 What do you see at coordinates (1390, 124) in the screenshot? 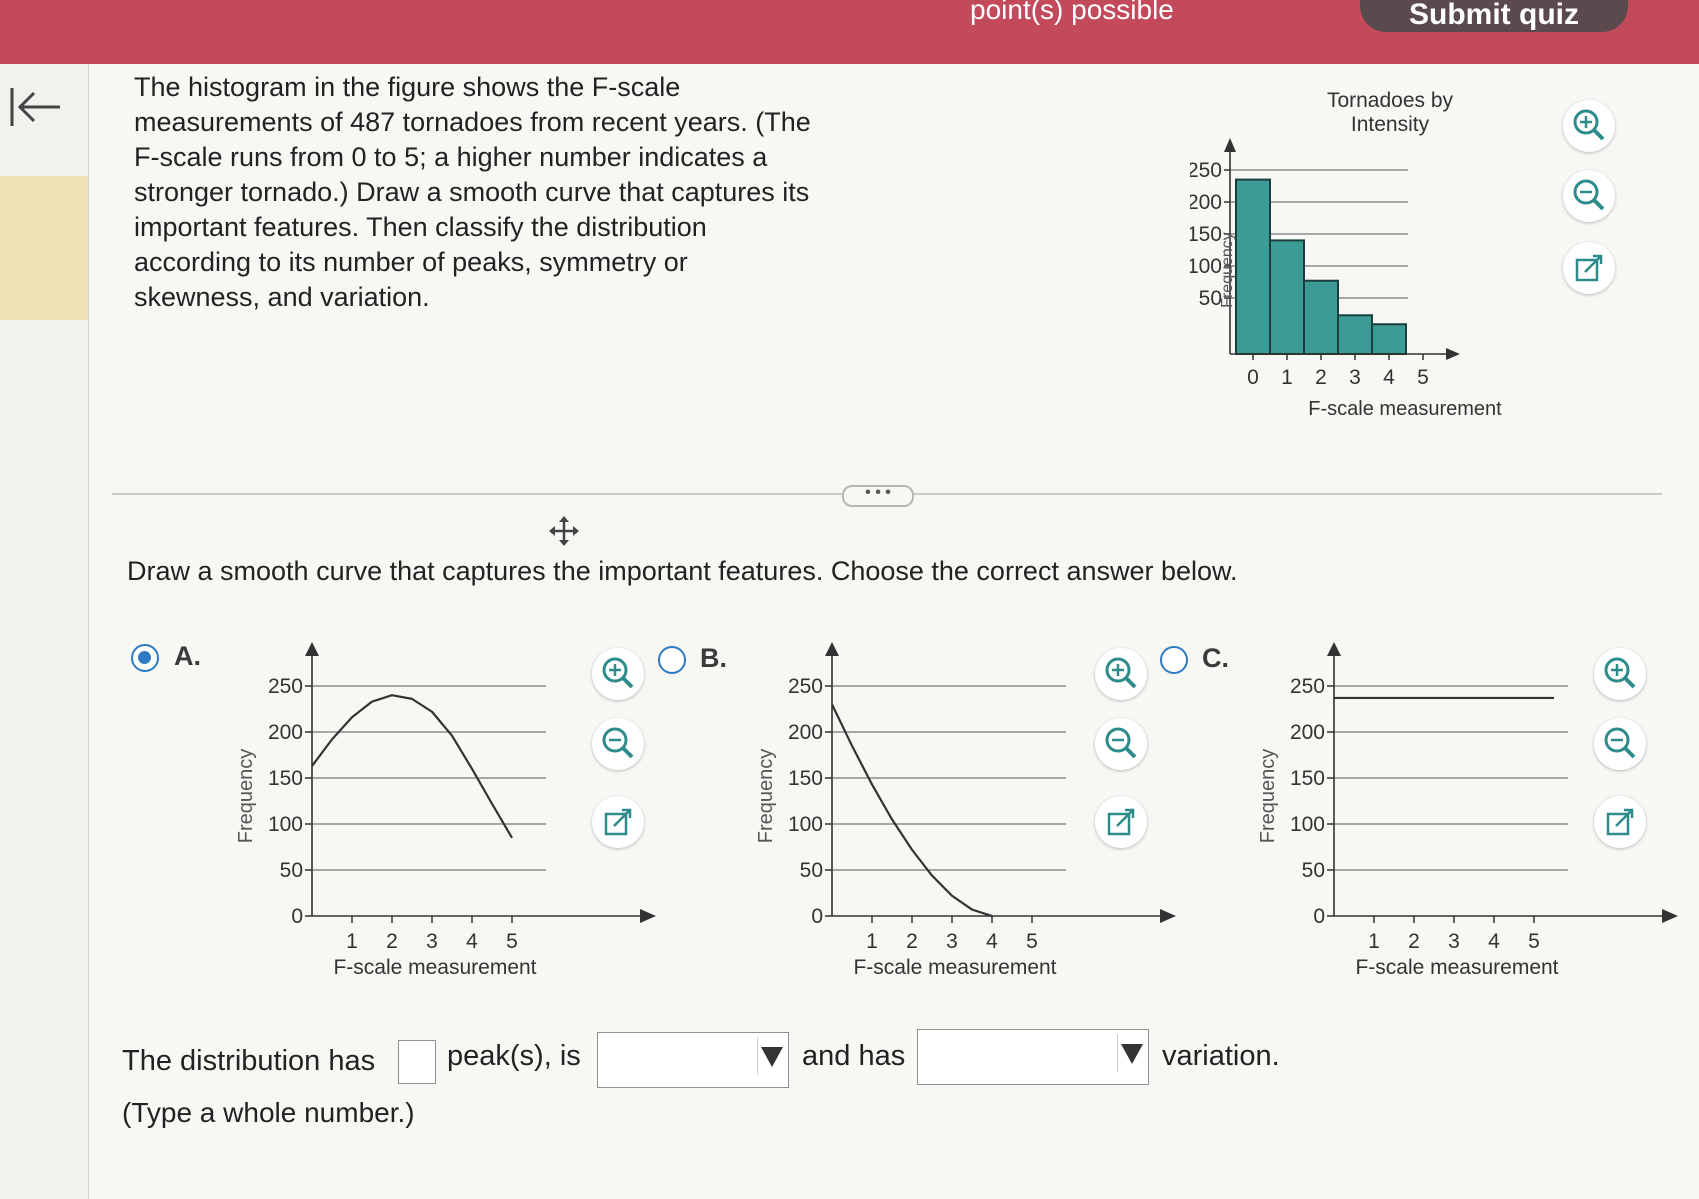
I see `histogram-title-line: Intensity` at bounding box center [1390, 124].